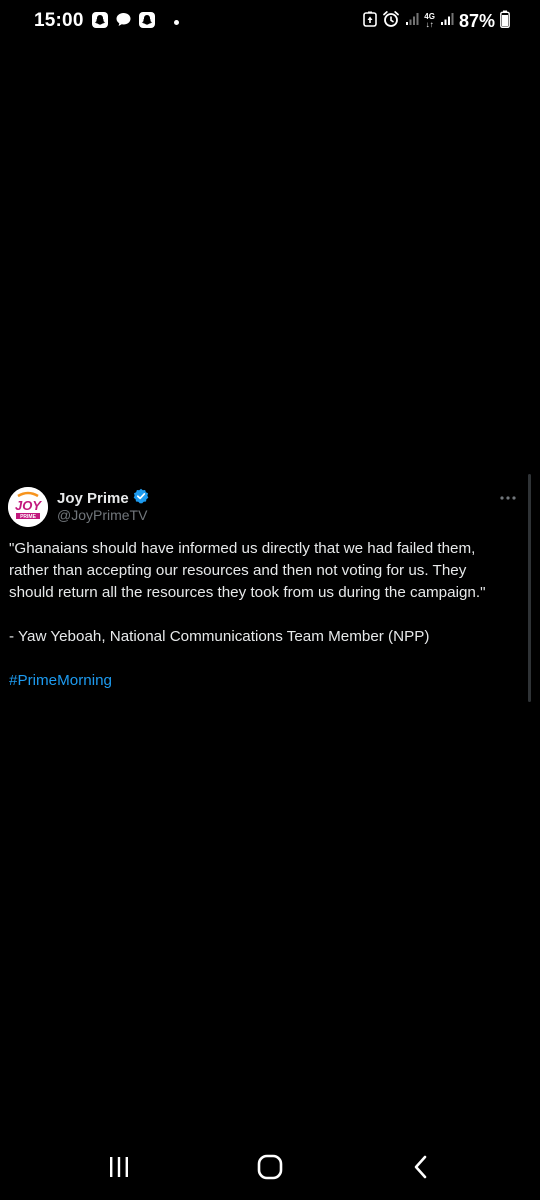  I want to click on recent-apps-icon, so click(119, 1169).